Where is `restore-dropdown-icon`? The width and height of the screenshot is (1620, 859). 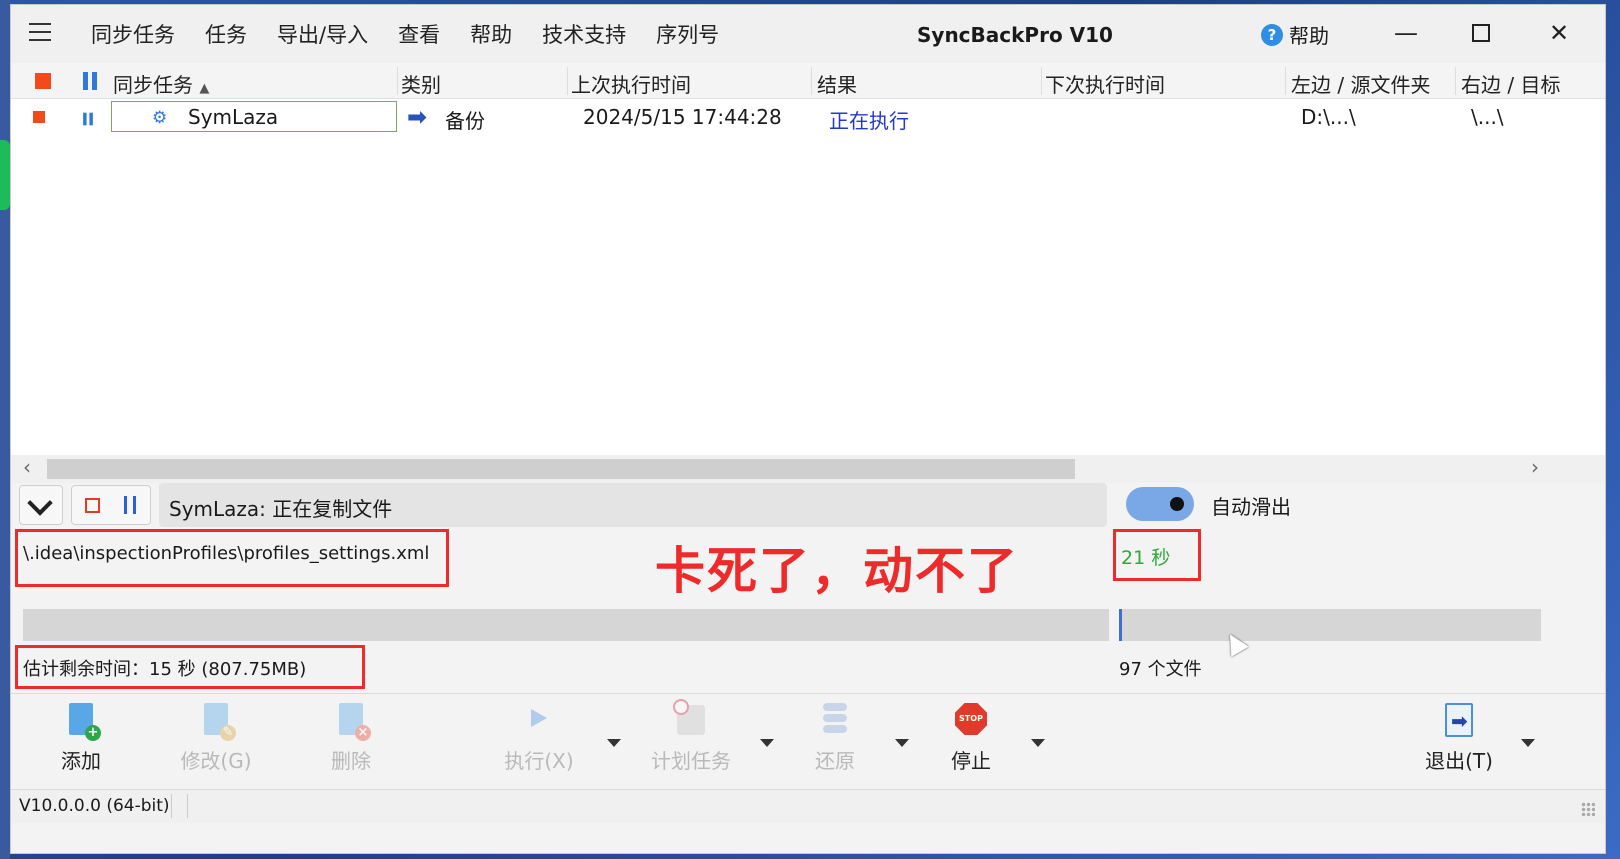
restore-dropdown-icon is located at coordinates (902, 743).